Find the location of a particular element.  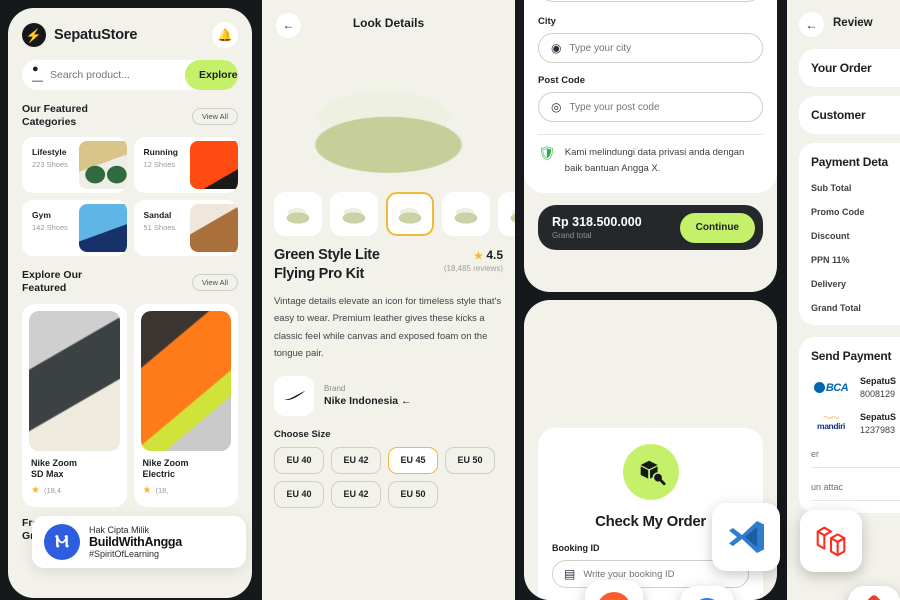

explore-button: Explore is located at coordinates (211, 75).